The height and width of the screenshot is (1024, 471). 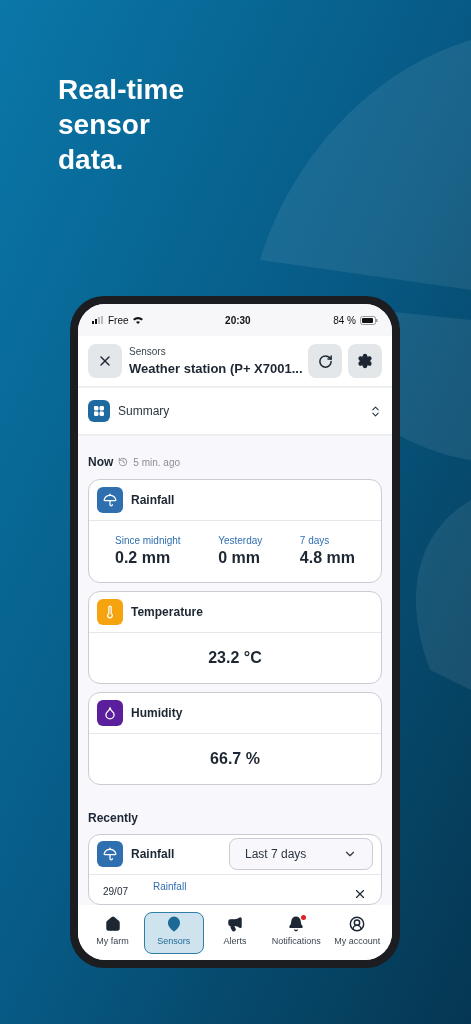 What do you see at coordinates (143, 557) in the screenshot?
I see `stat-value: 0.2 mm` at bounding box center [143, 557].